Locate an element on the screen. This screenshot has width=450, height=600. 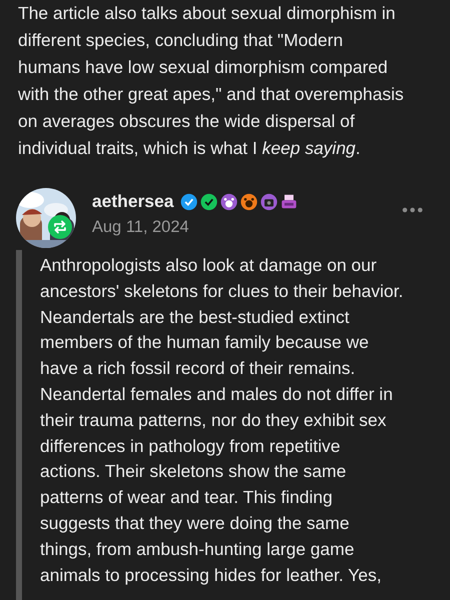
username: aethersea is located at coordinates (133, 201).